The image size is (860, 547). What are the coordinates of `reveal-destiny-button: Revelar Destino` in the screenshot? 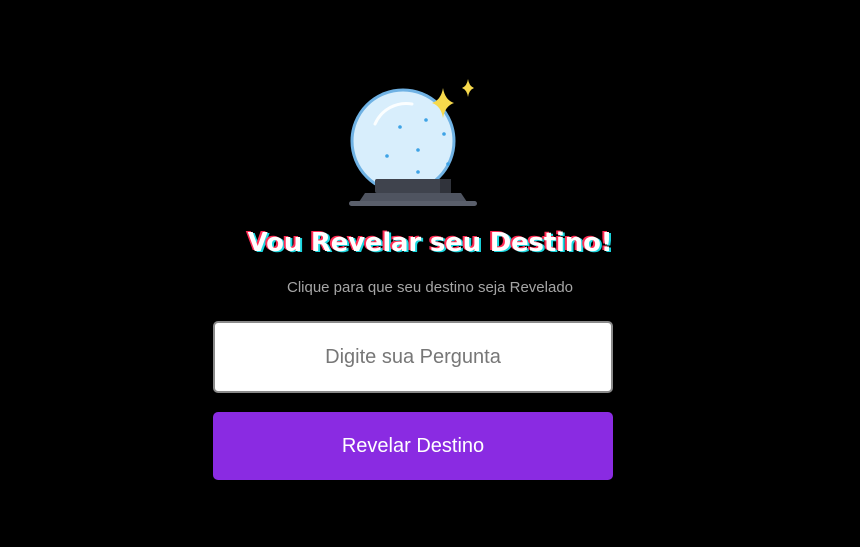 It's located at (413, 446).